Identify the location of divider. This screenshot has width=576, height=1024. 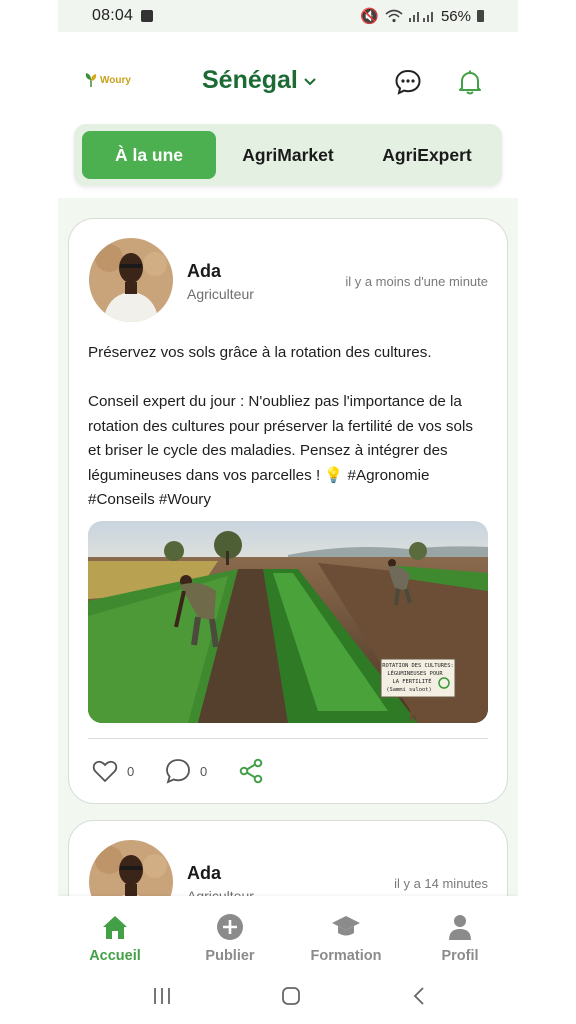
(288, 738).